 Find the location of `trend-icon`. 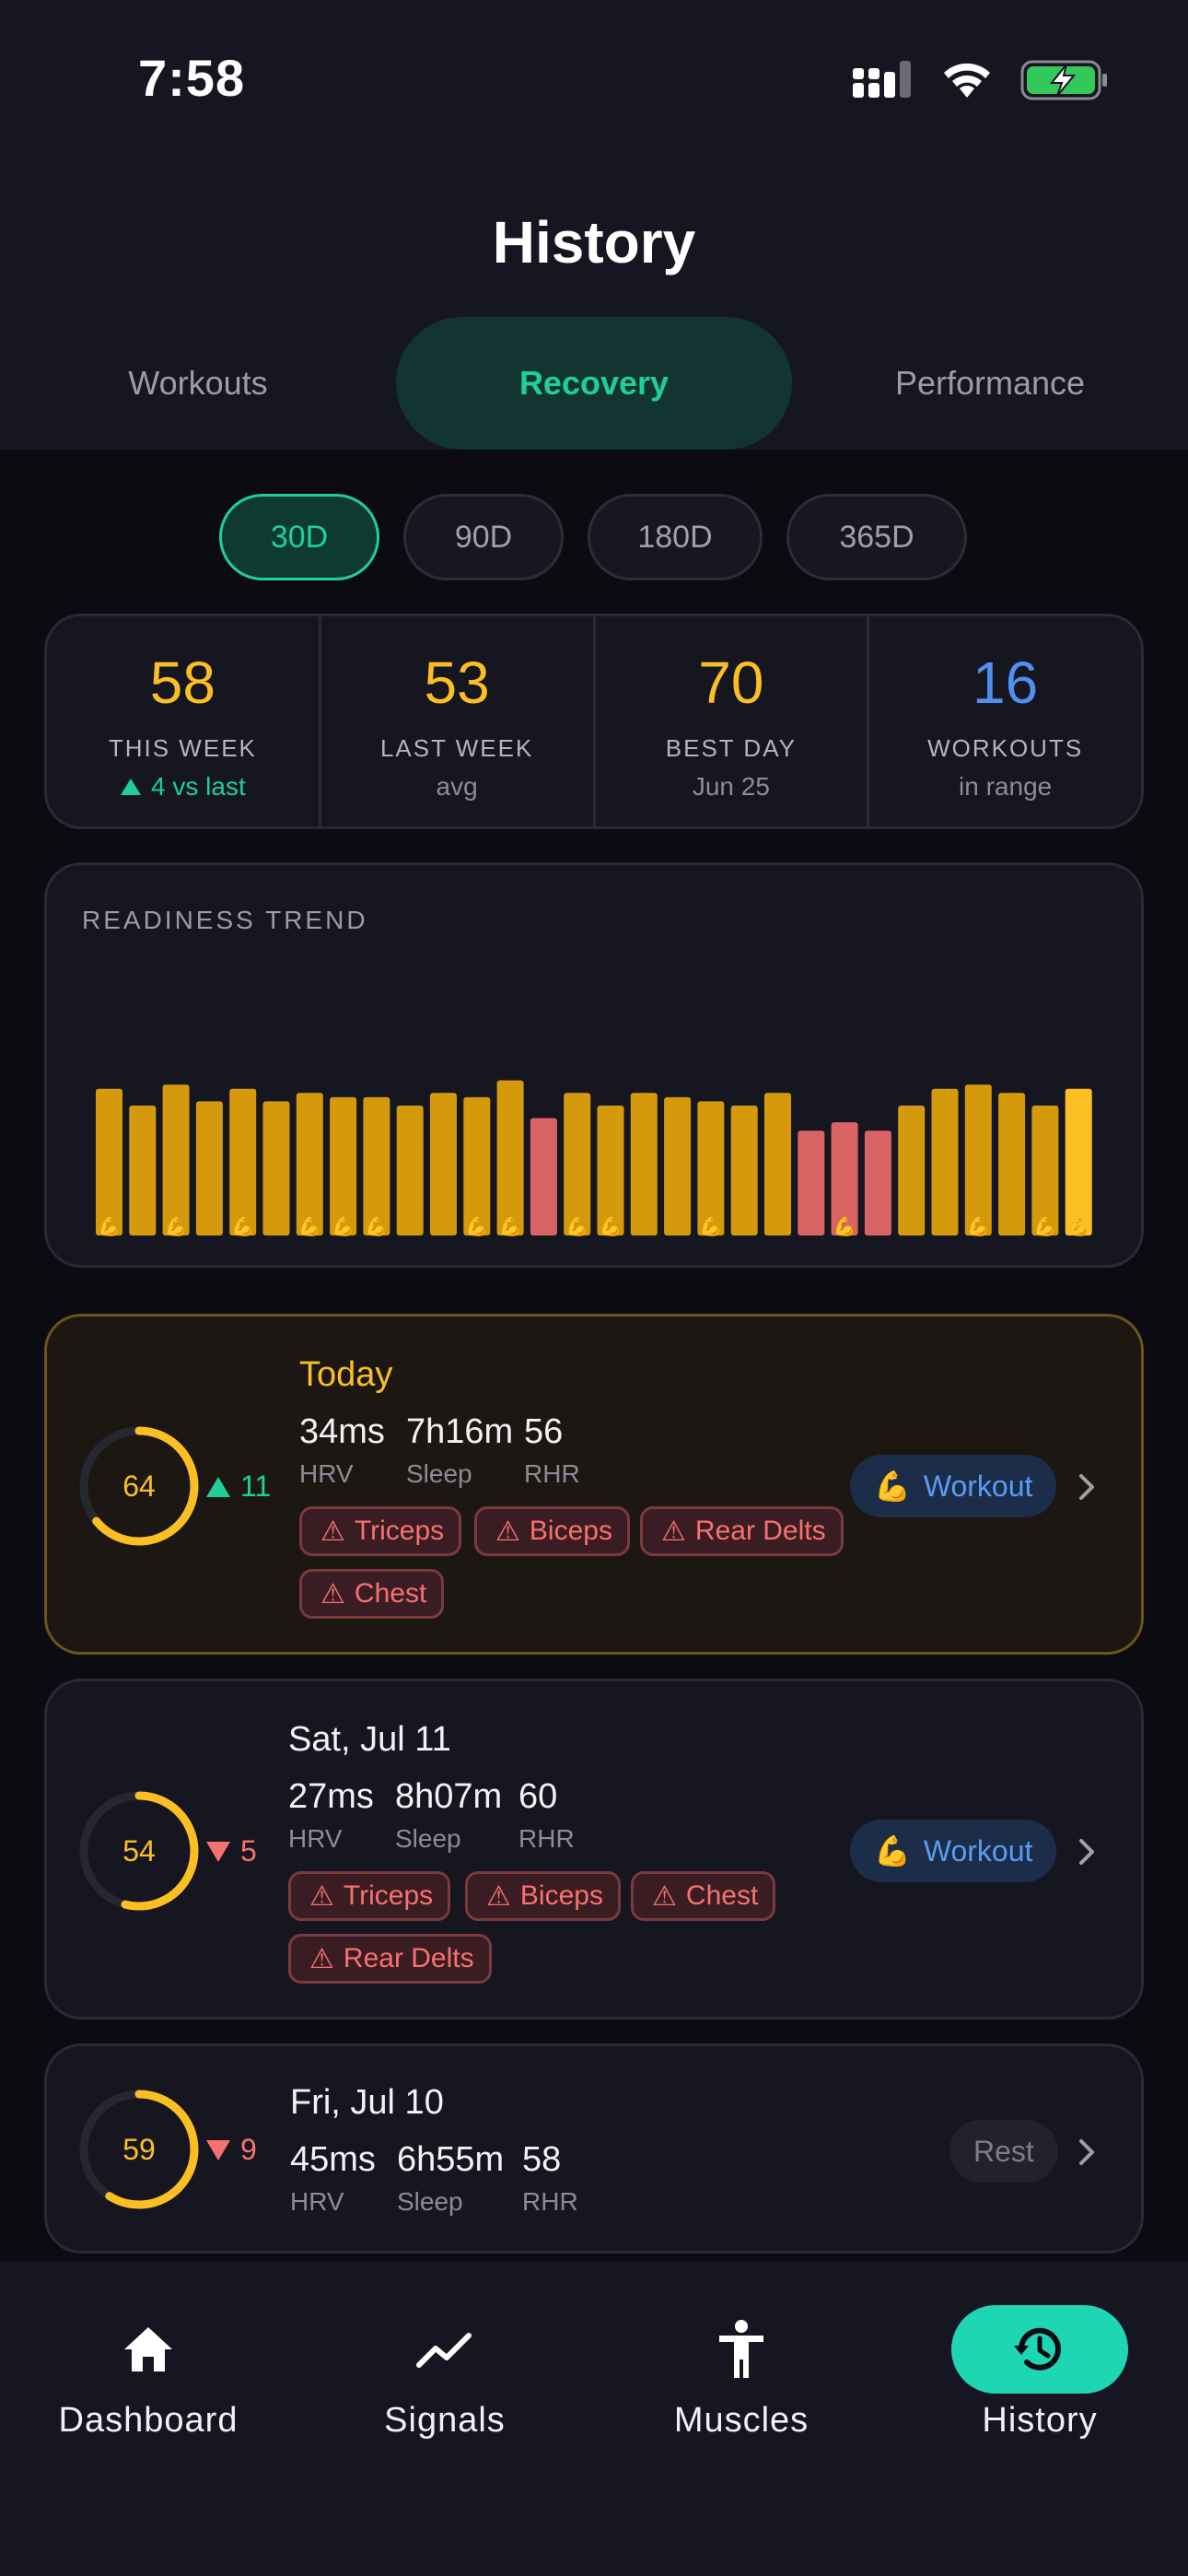

trend-icon is located at coordinates (444, 2350).